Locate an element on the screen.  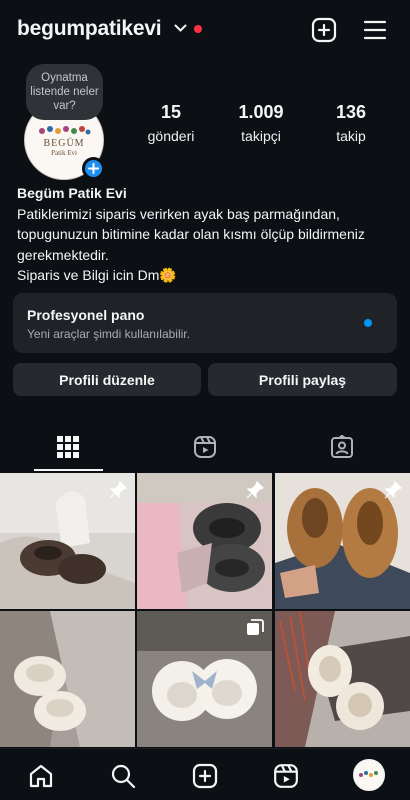
bio-line: Siparis ve Bilgi icin Dm🌼 is located at coordinates (97, 275).